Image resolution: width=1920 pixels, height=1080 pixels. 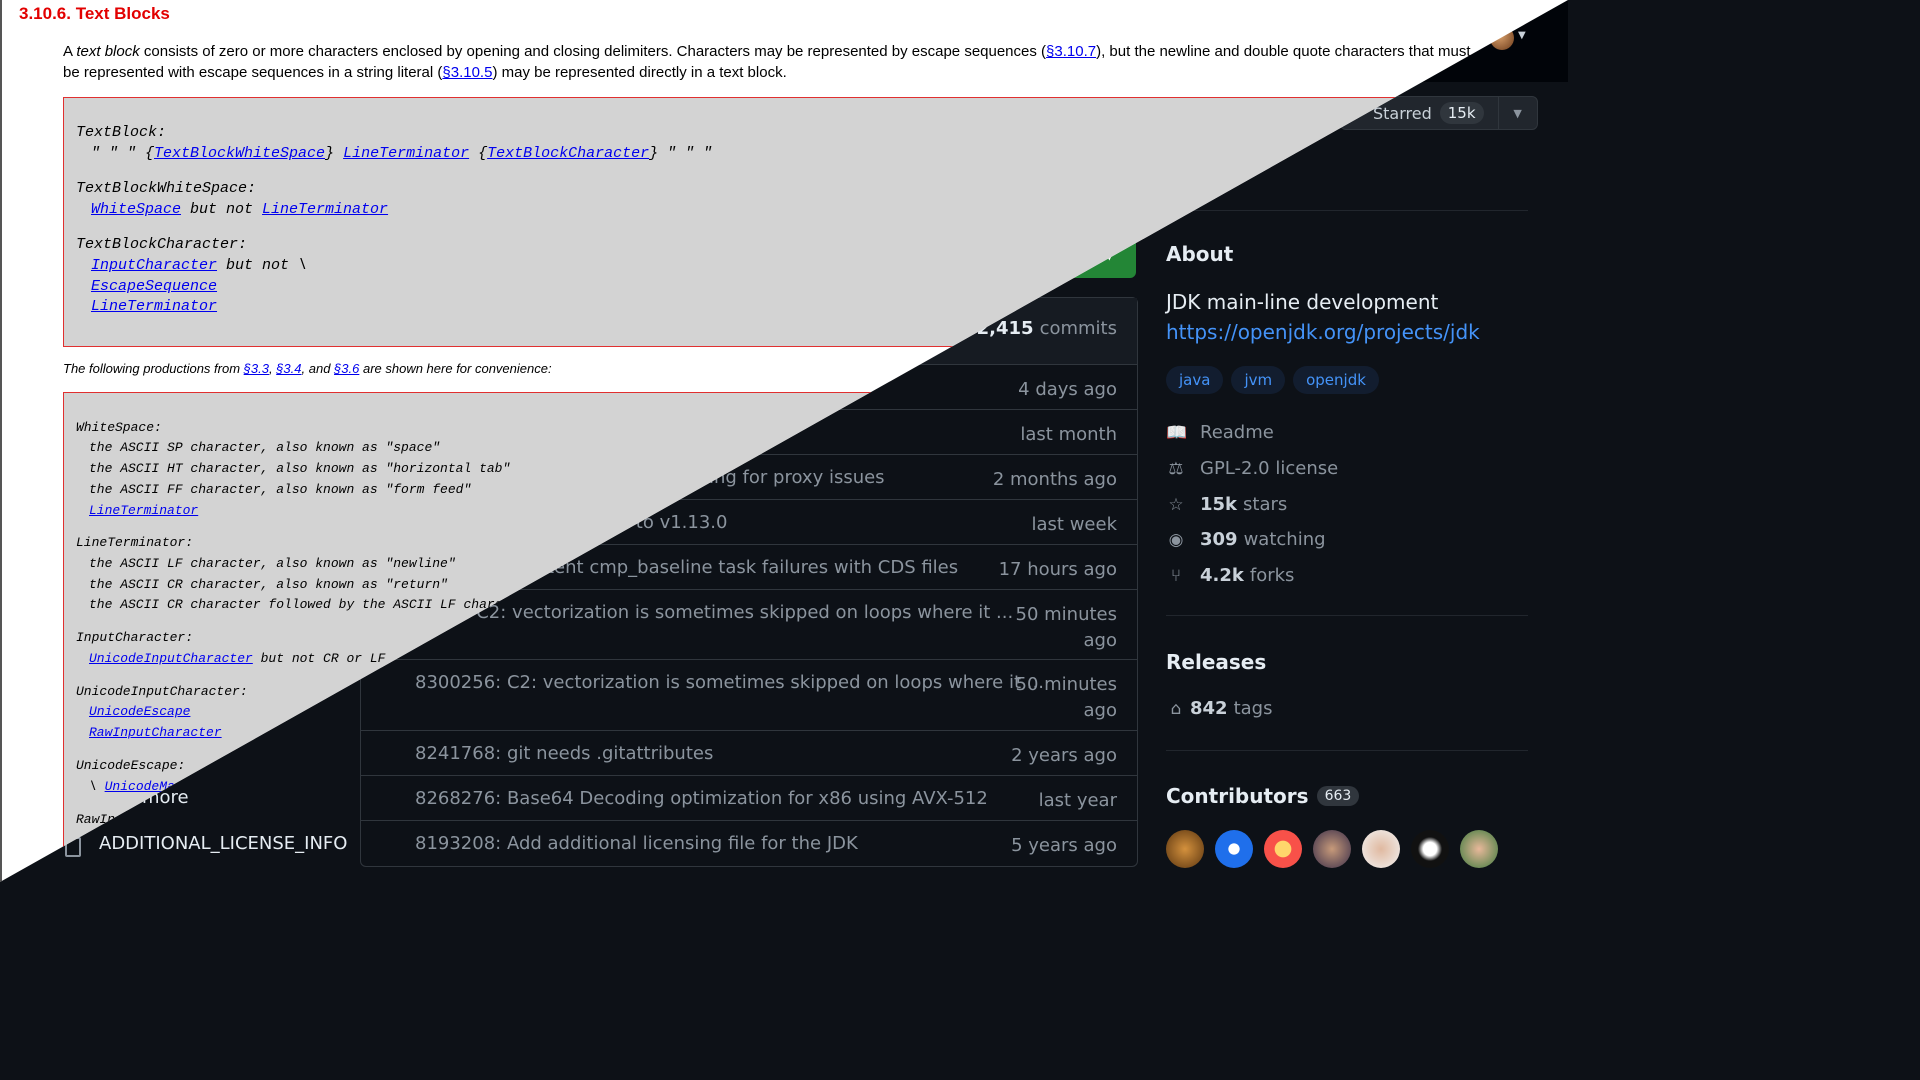 What do you see at coordinates (1258, 380) in the screenshot?
I see `topic-tag: jvm` at bounding box center [1258, 380].